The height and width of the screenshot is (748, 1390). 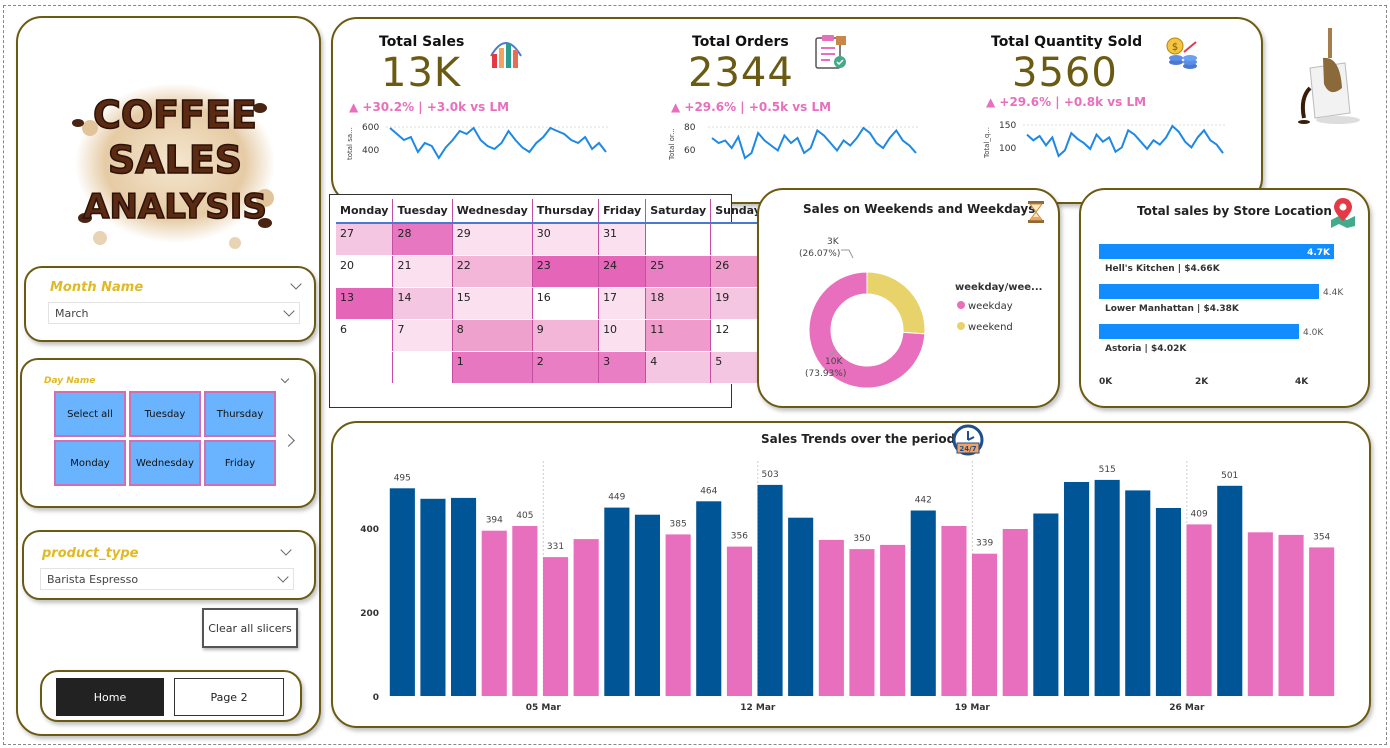 I want to click on store-bar-value: 4.4K, so click(x=1333, y=293).